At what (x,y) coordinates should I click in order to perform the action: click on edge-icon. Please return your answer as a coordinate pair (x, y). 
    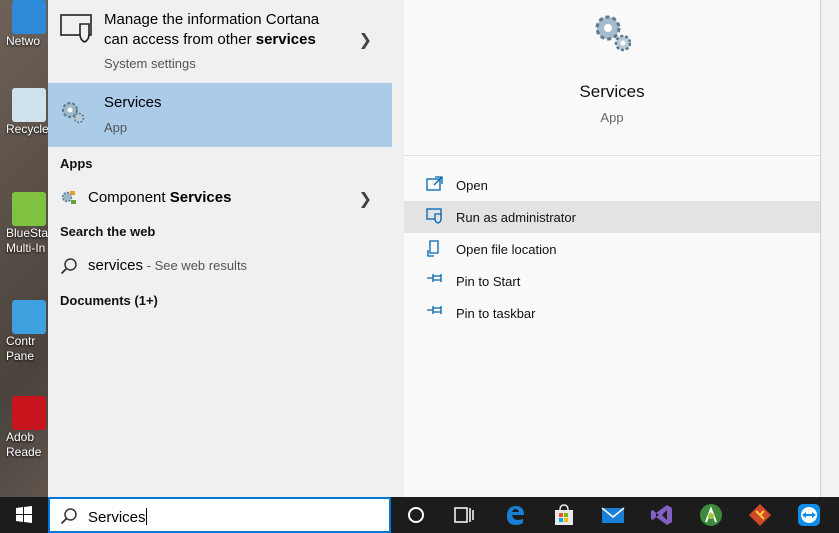
    Looking at the image, I should click on (515, 515).